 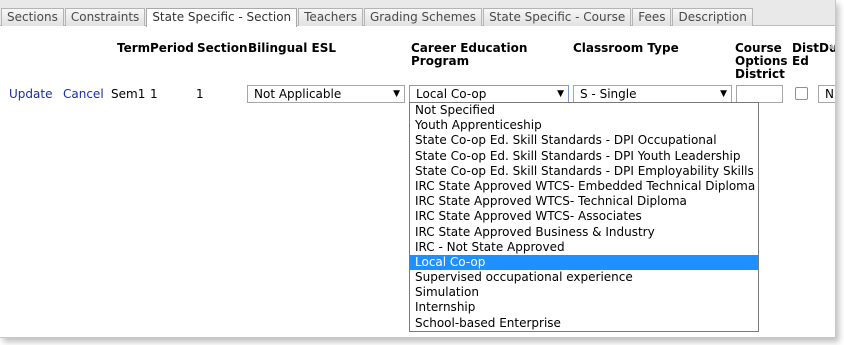 What do you see at coordinates (759, 94) in the screenshot?
I see `course-options-district-input` at bounding box center [759, 94].